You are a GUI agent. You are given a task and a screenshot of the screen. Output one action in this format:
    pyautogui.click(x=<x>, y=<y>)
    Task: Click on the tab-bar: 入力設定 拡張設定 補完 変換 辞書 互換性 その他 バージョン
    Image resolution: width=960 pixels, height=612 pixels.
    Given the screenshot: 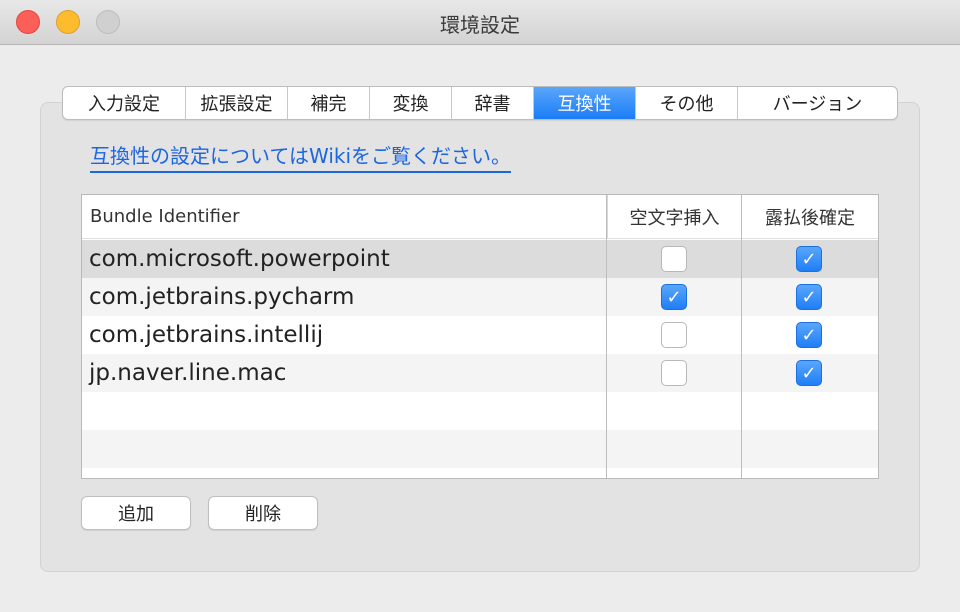 What is the action you would take?
    pyautogui.click(x=480, y=103)
    